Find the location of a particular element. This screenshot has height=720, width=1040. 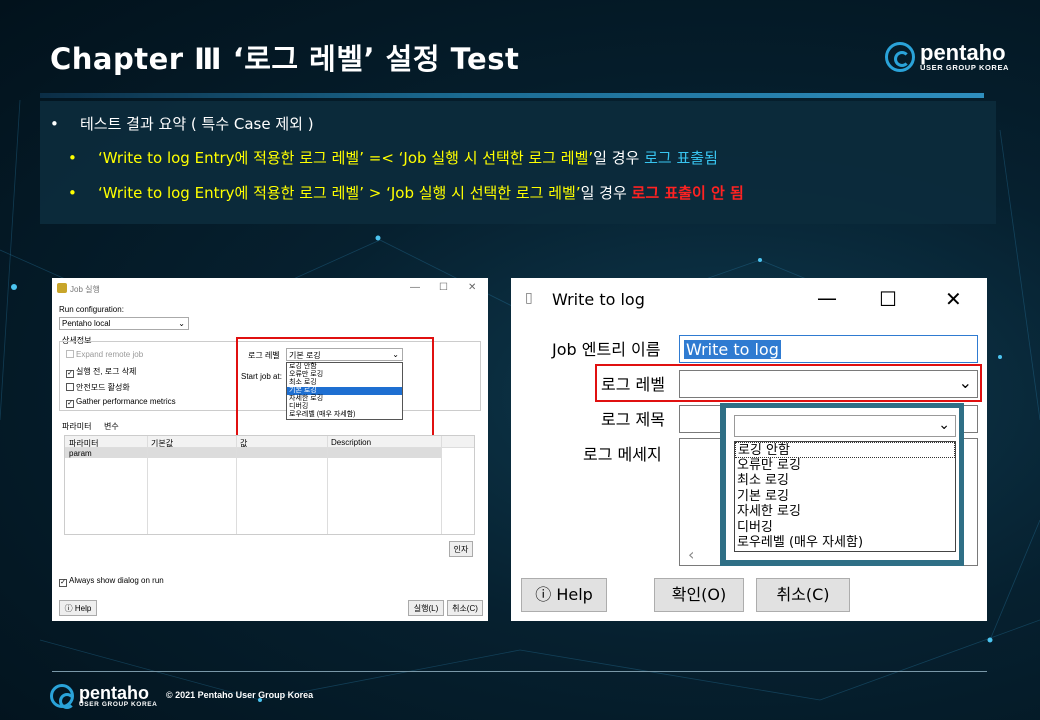

log-option: 기본 로깅 is located at coordinates (845, 497).